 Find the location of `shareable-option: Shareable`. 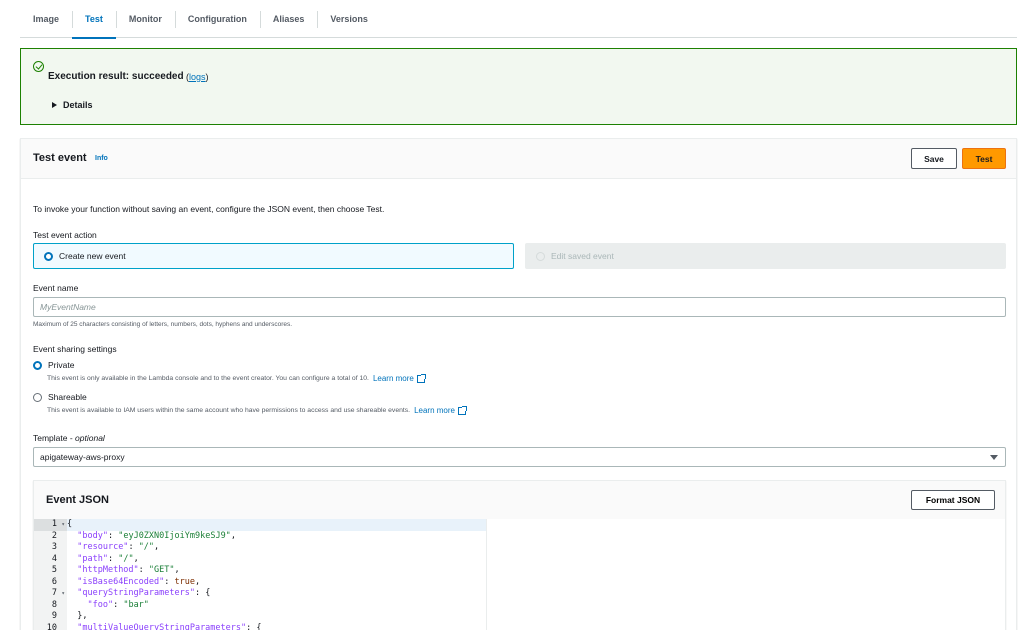

shareable-option: Shareable is located at coordinates (60, 397).